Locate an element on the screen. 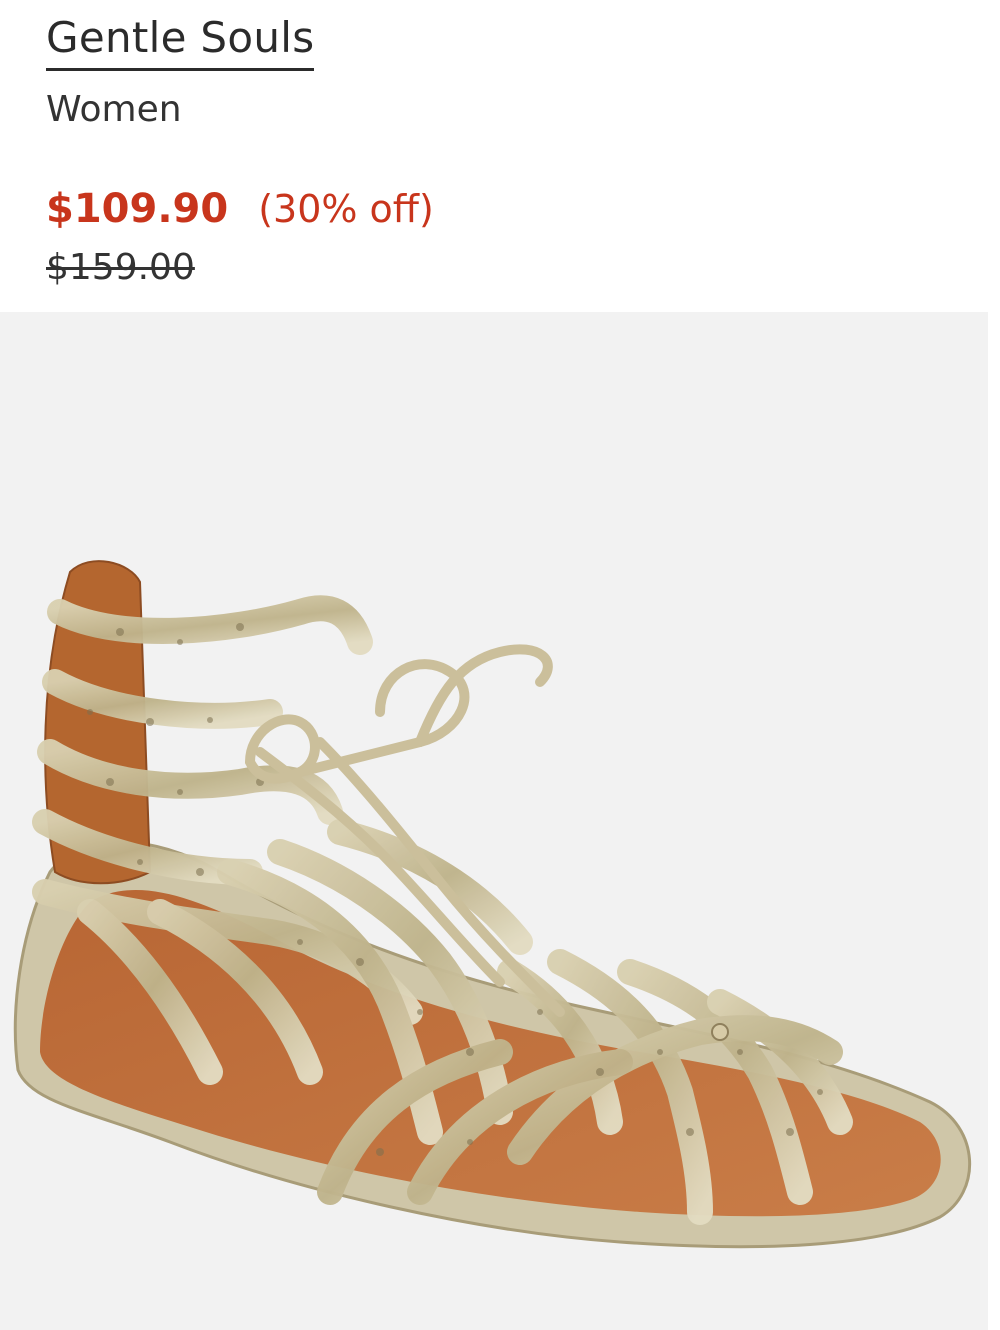 The width and height of the screenshot is (1000, 1330). product-category: Women is located at coordinates (114, 109).